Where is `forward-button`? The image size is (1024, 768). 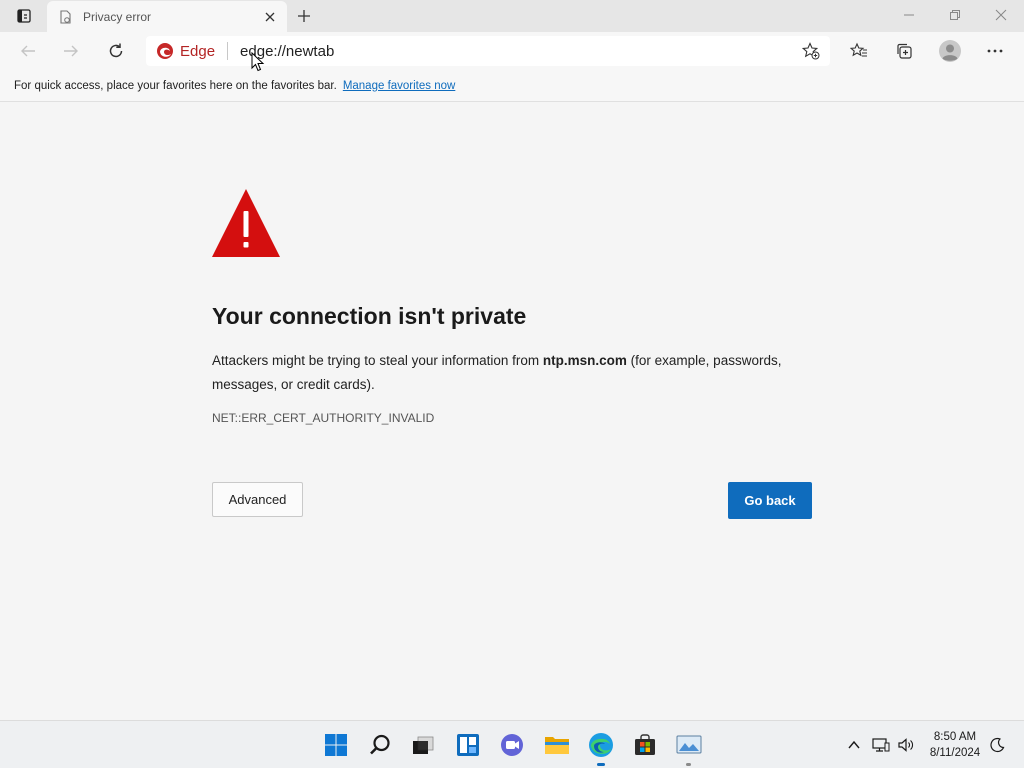 forward-button is located at coordinates (71, 51).